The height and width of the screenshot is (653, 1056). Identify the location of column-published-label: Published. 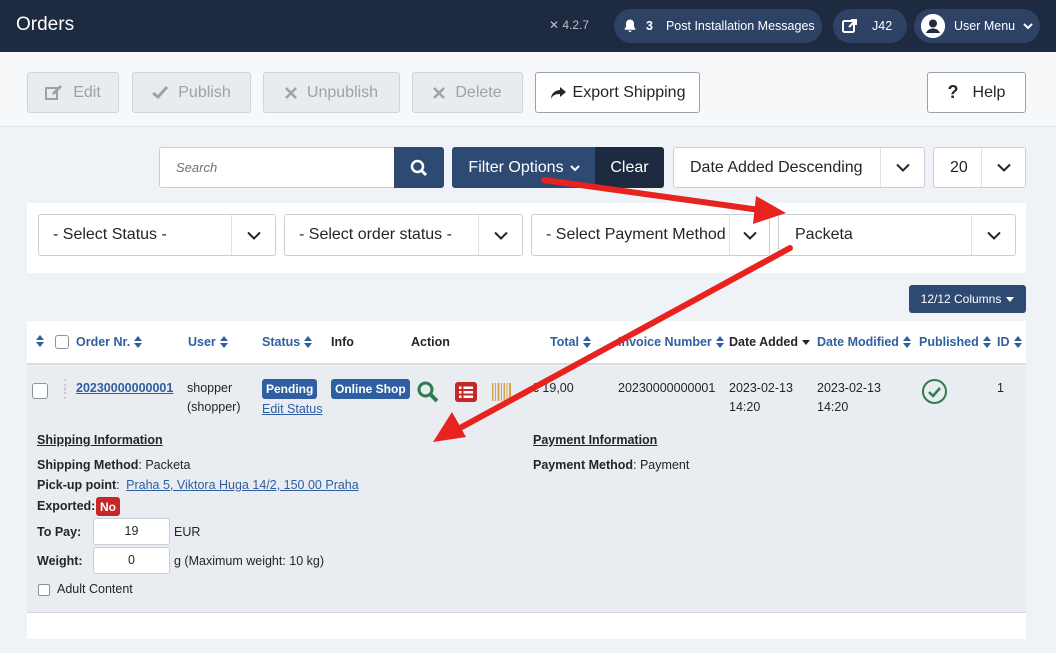
(949, 342).